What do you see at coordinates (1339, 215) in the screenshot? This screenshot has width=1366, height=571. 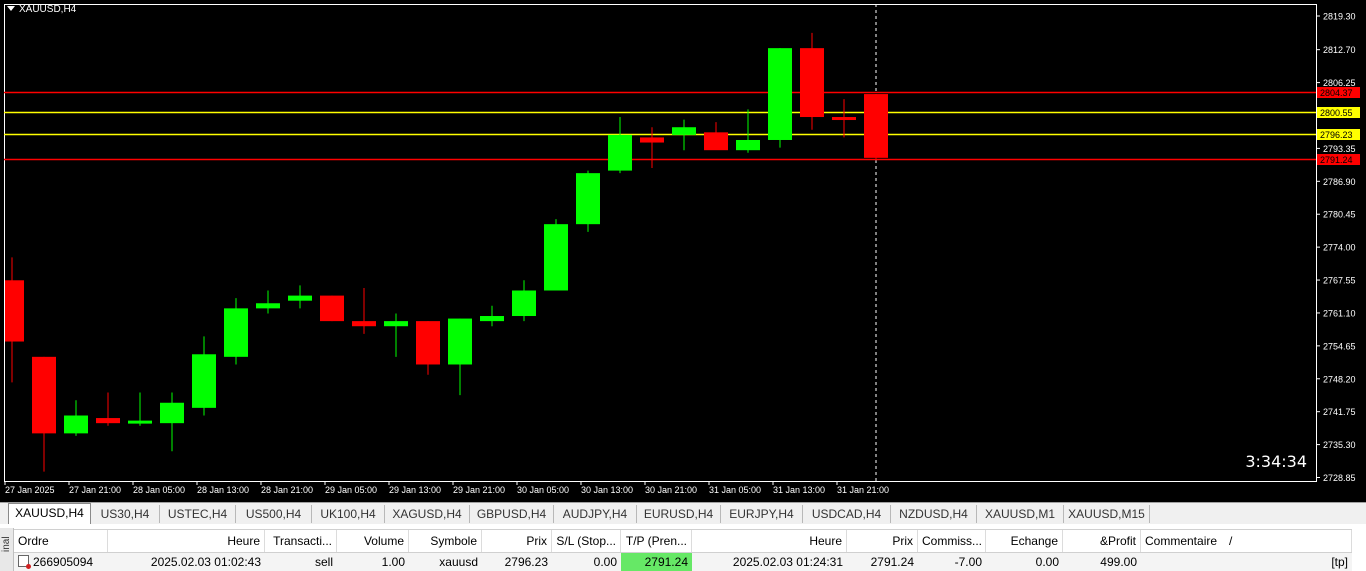 I see `y-tick-label: 2780.45` at bounding box center [1339, 215].